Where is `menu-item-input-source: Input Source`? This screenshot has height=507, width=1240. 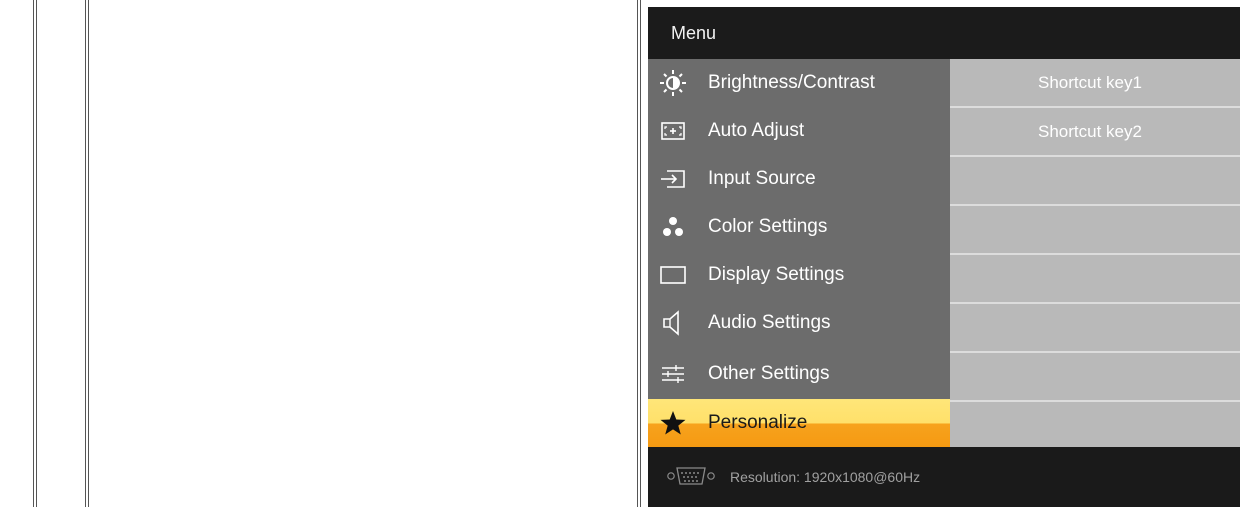 menu-item-input-source: Input Source is located at coordinates (799, 179).